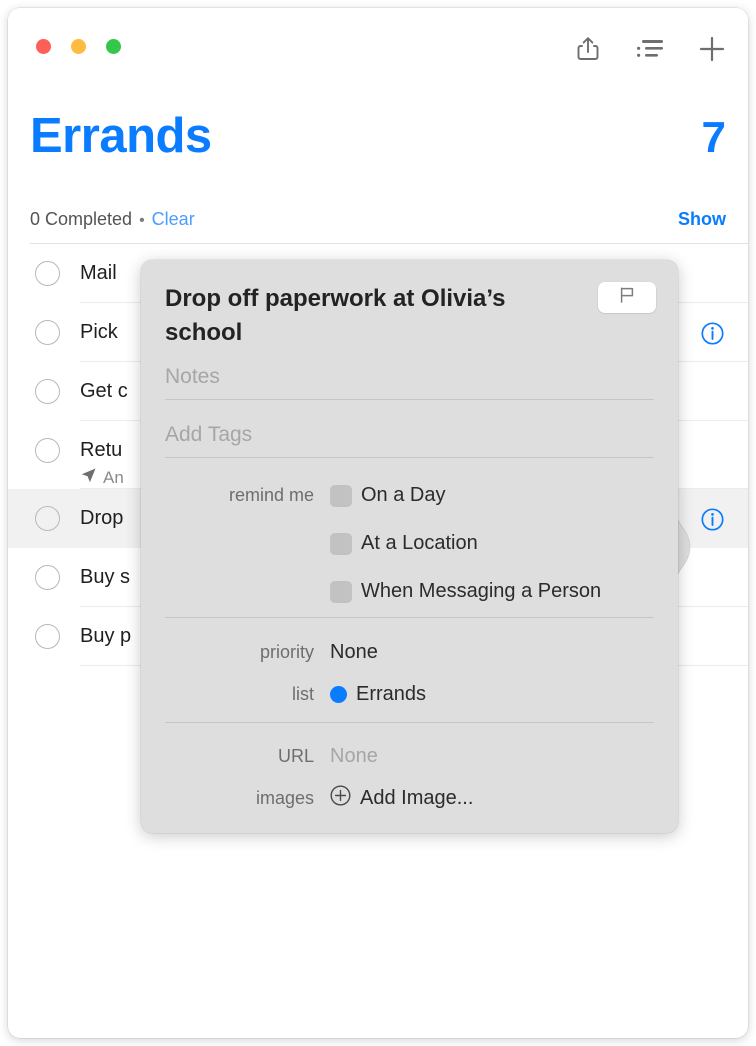  Describe the element at coordinates (391, 694) in the screenshot. I see `list-name: Errands` at that location.